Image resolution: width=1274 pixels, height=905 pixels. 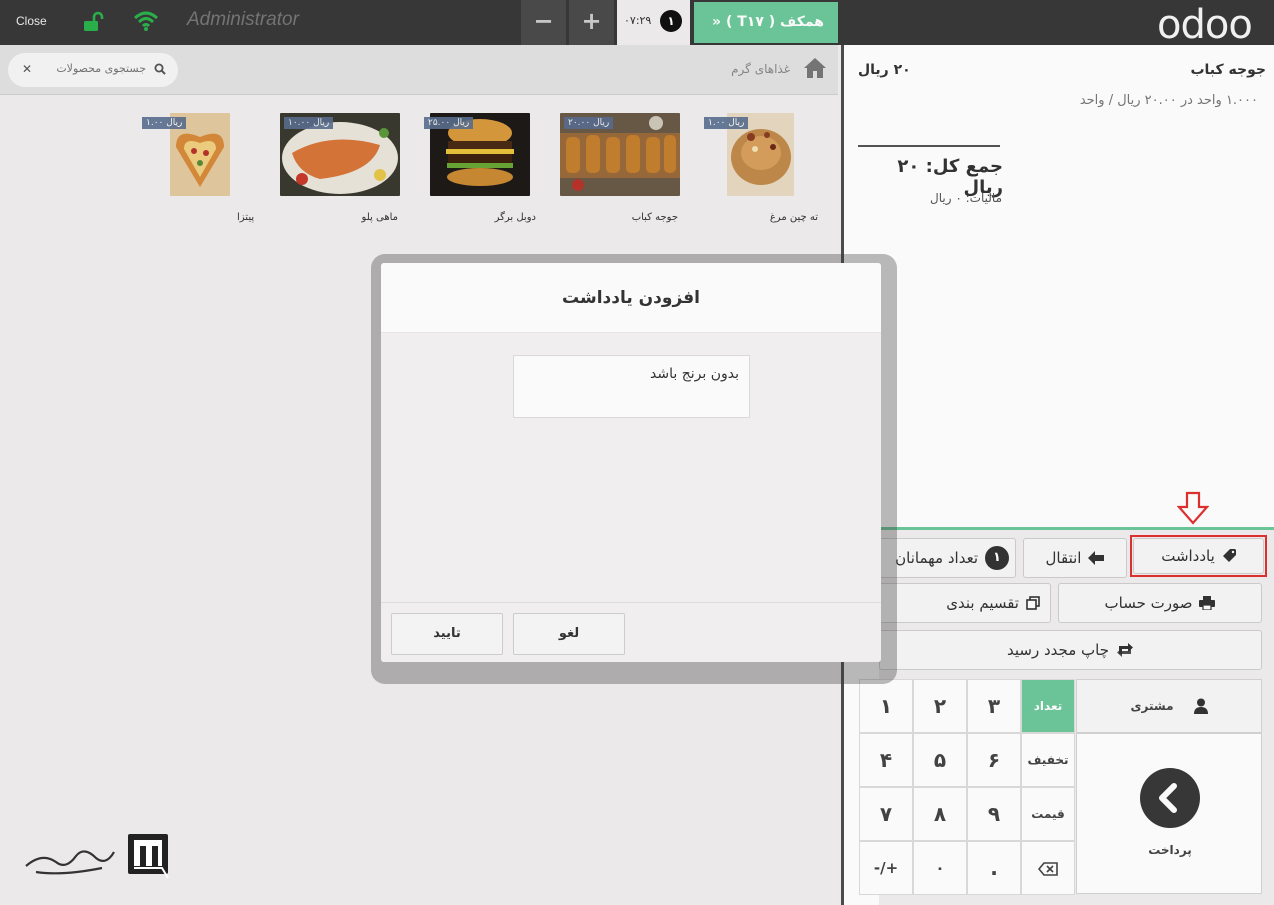 I want to click on dialog-title: افزودن یادداشت, so click(x=631, y=298).